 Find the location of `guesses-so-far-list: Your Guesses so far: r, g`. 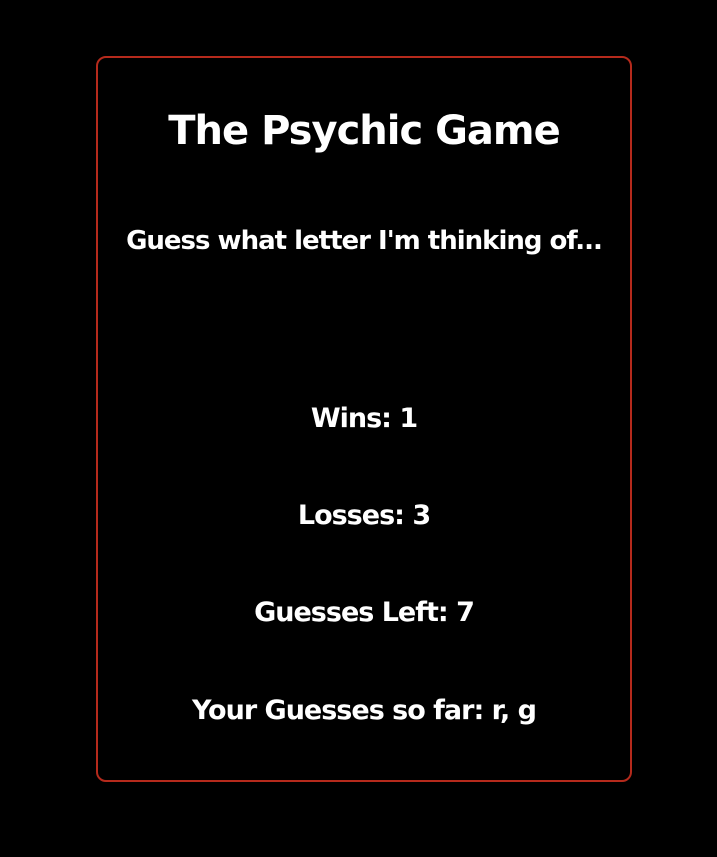

guesses-so-far-list: Your Guesses so far: r, g is located at coordinates (364, 710).